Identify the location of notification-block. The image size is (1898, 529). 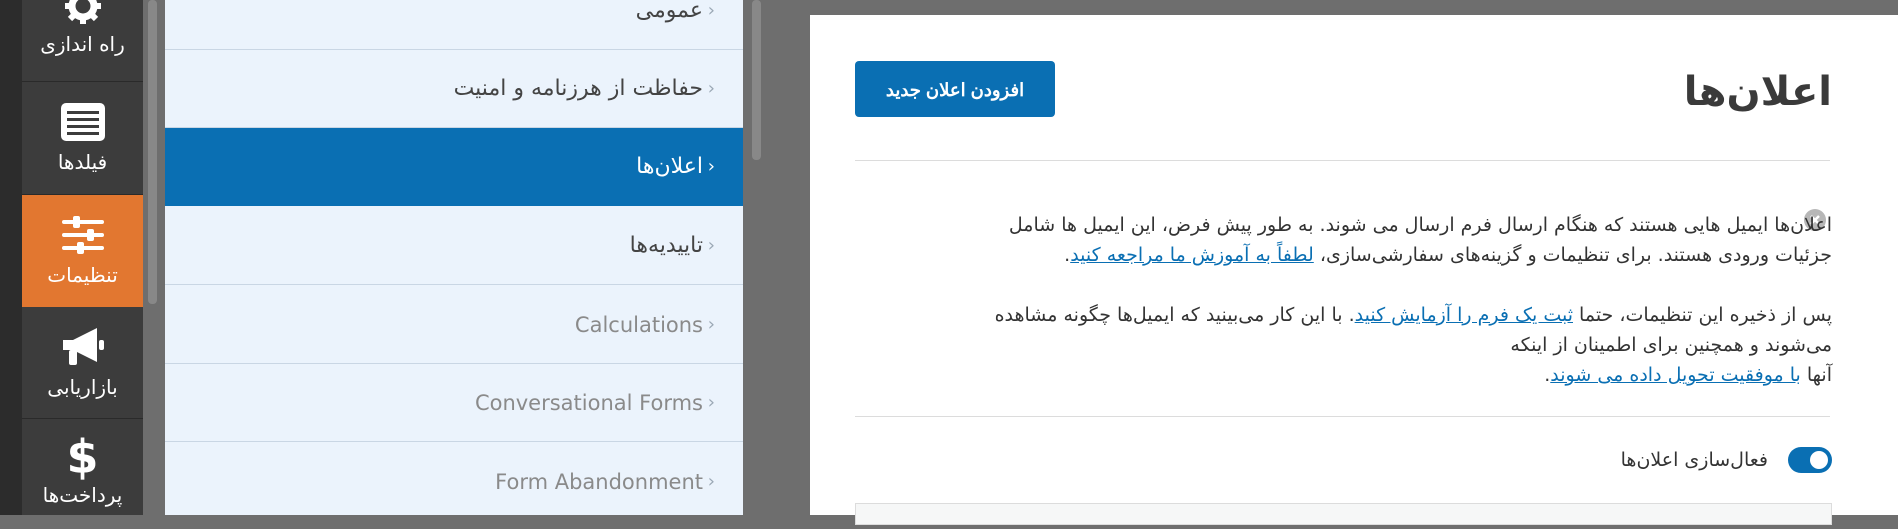
(1343, 514).